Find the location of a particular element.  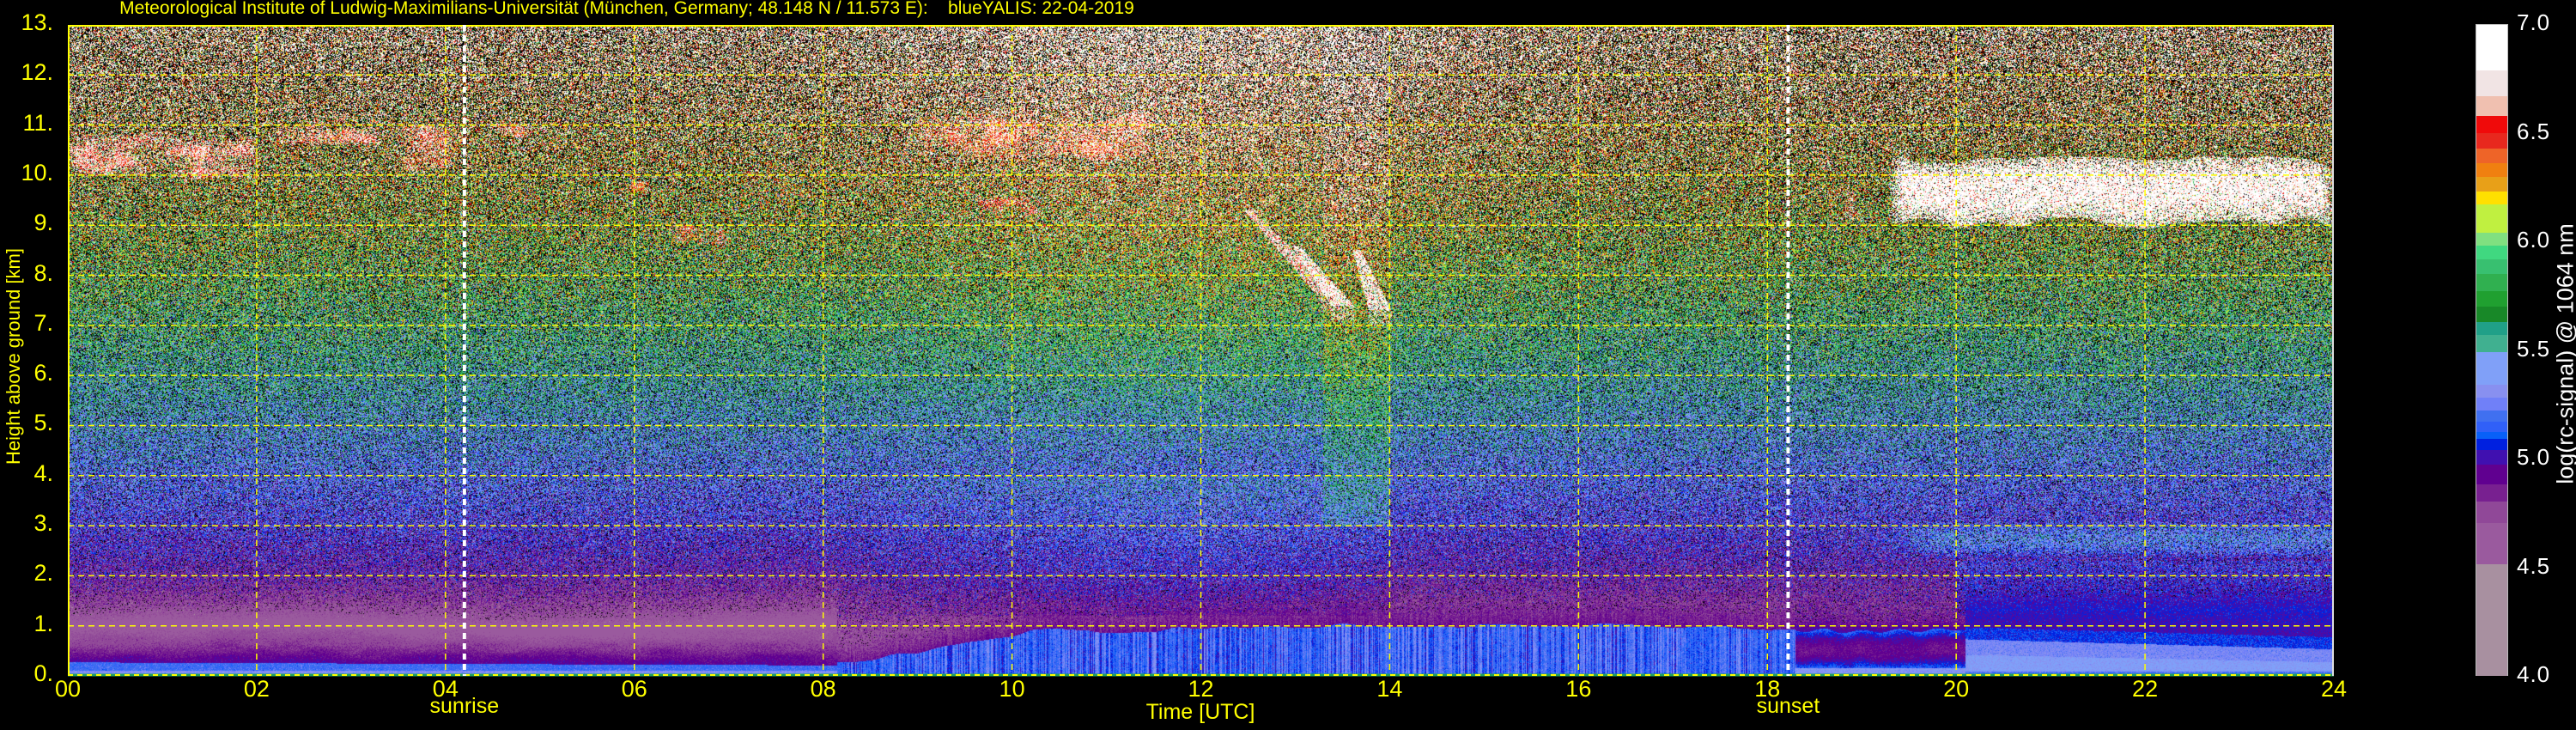

y-tick-label: 3. is located at coordinates (43, 522).